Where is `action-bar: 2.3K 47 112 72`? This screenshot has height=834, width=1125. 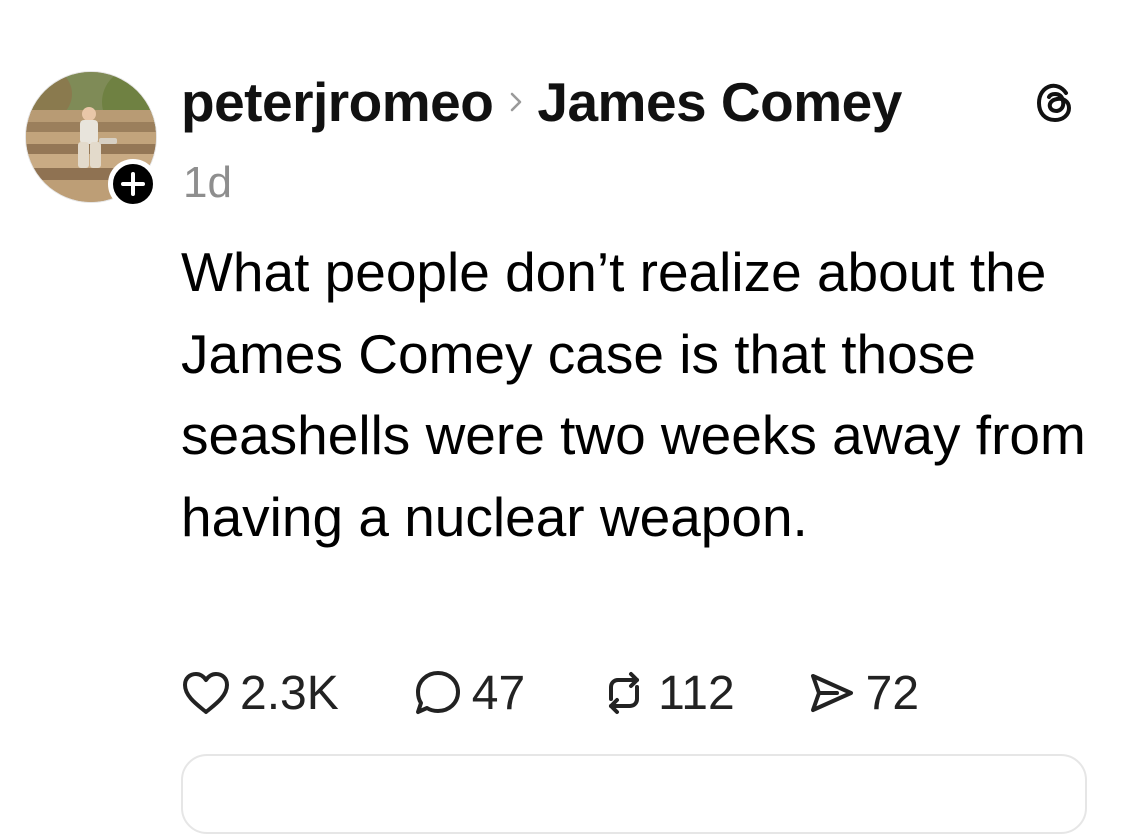 action-bar: 2.3K 47 112 72 is located at coordinates (550, 693).